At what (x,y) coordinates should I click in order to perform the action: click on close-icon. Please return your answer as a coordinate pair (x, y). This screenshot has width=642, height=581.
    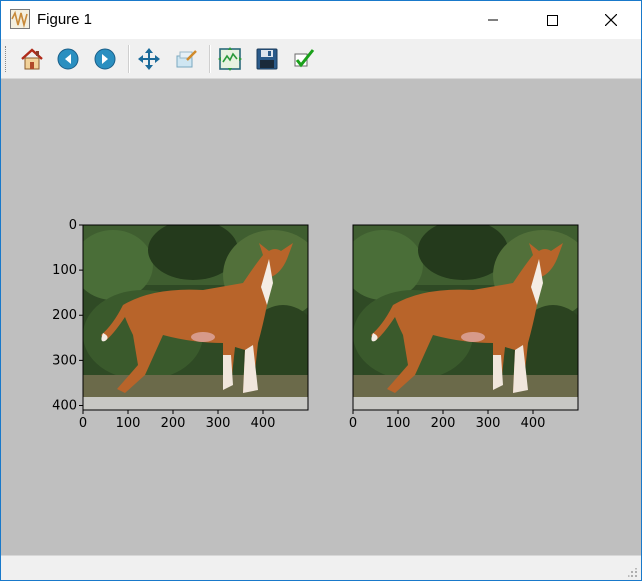
    Looking at the image, I should click on (611, 20).